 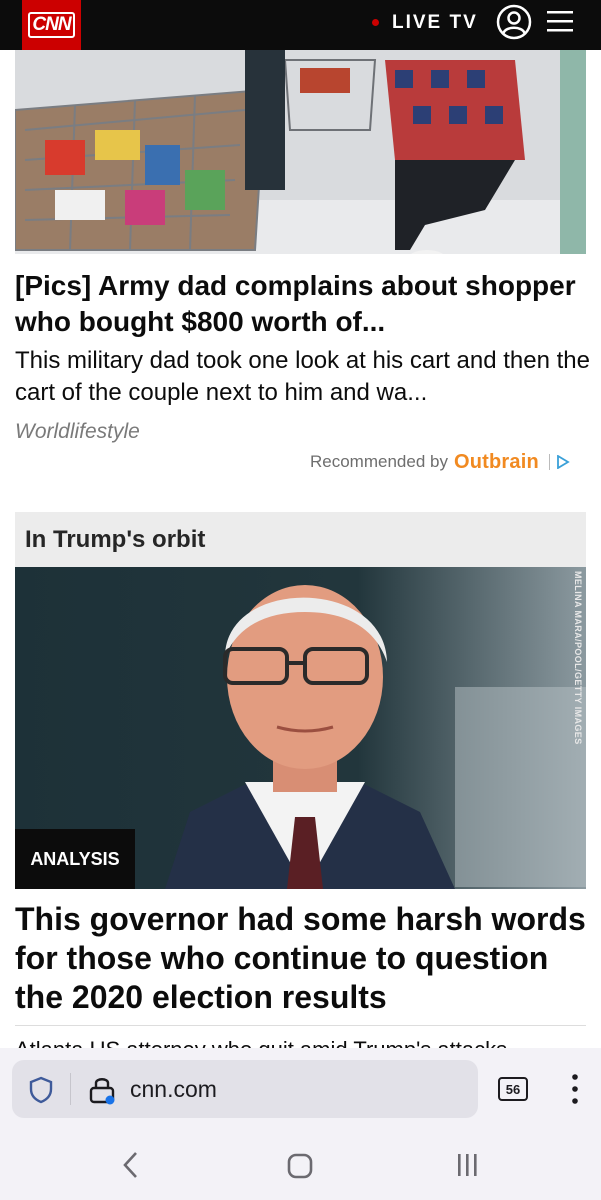 I want to click on shield-icon, so click(x=41, y=1090).